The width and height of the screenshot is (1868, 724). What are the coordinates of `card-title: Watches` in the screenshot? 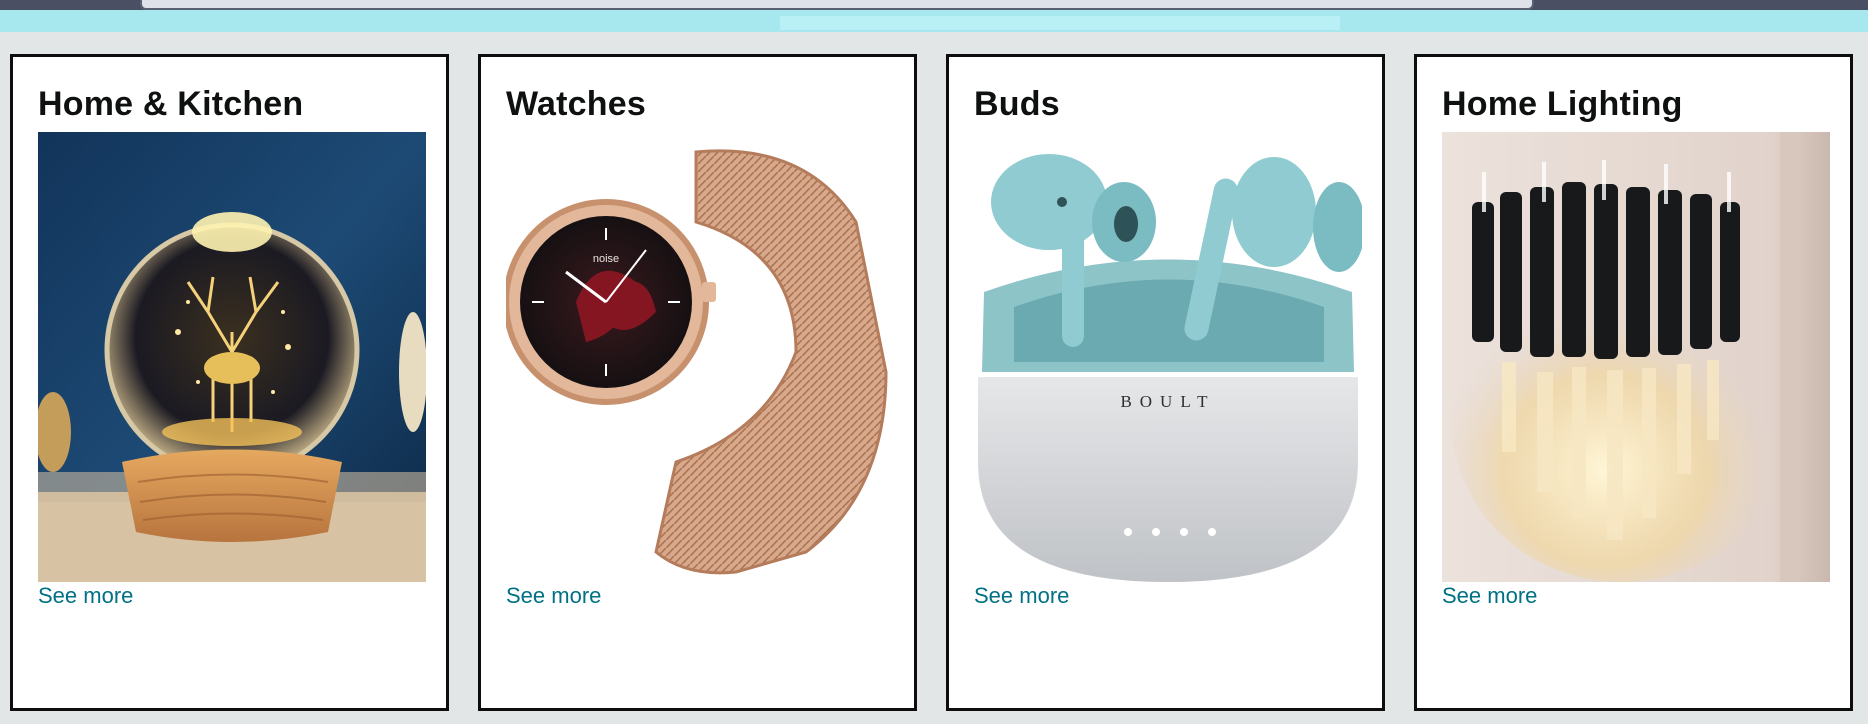 It's located at (576, 104).